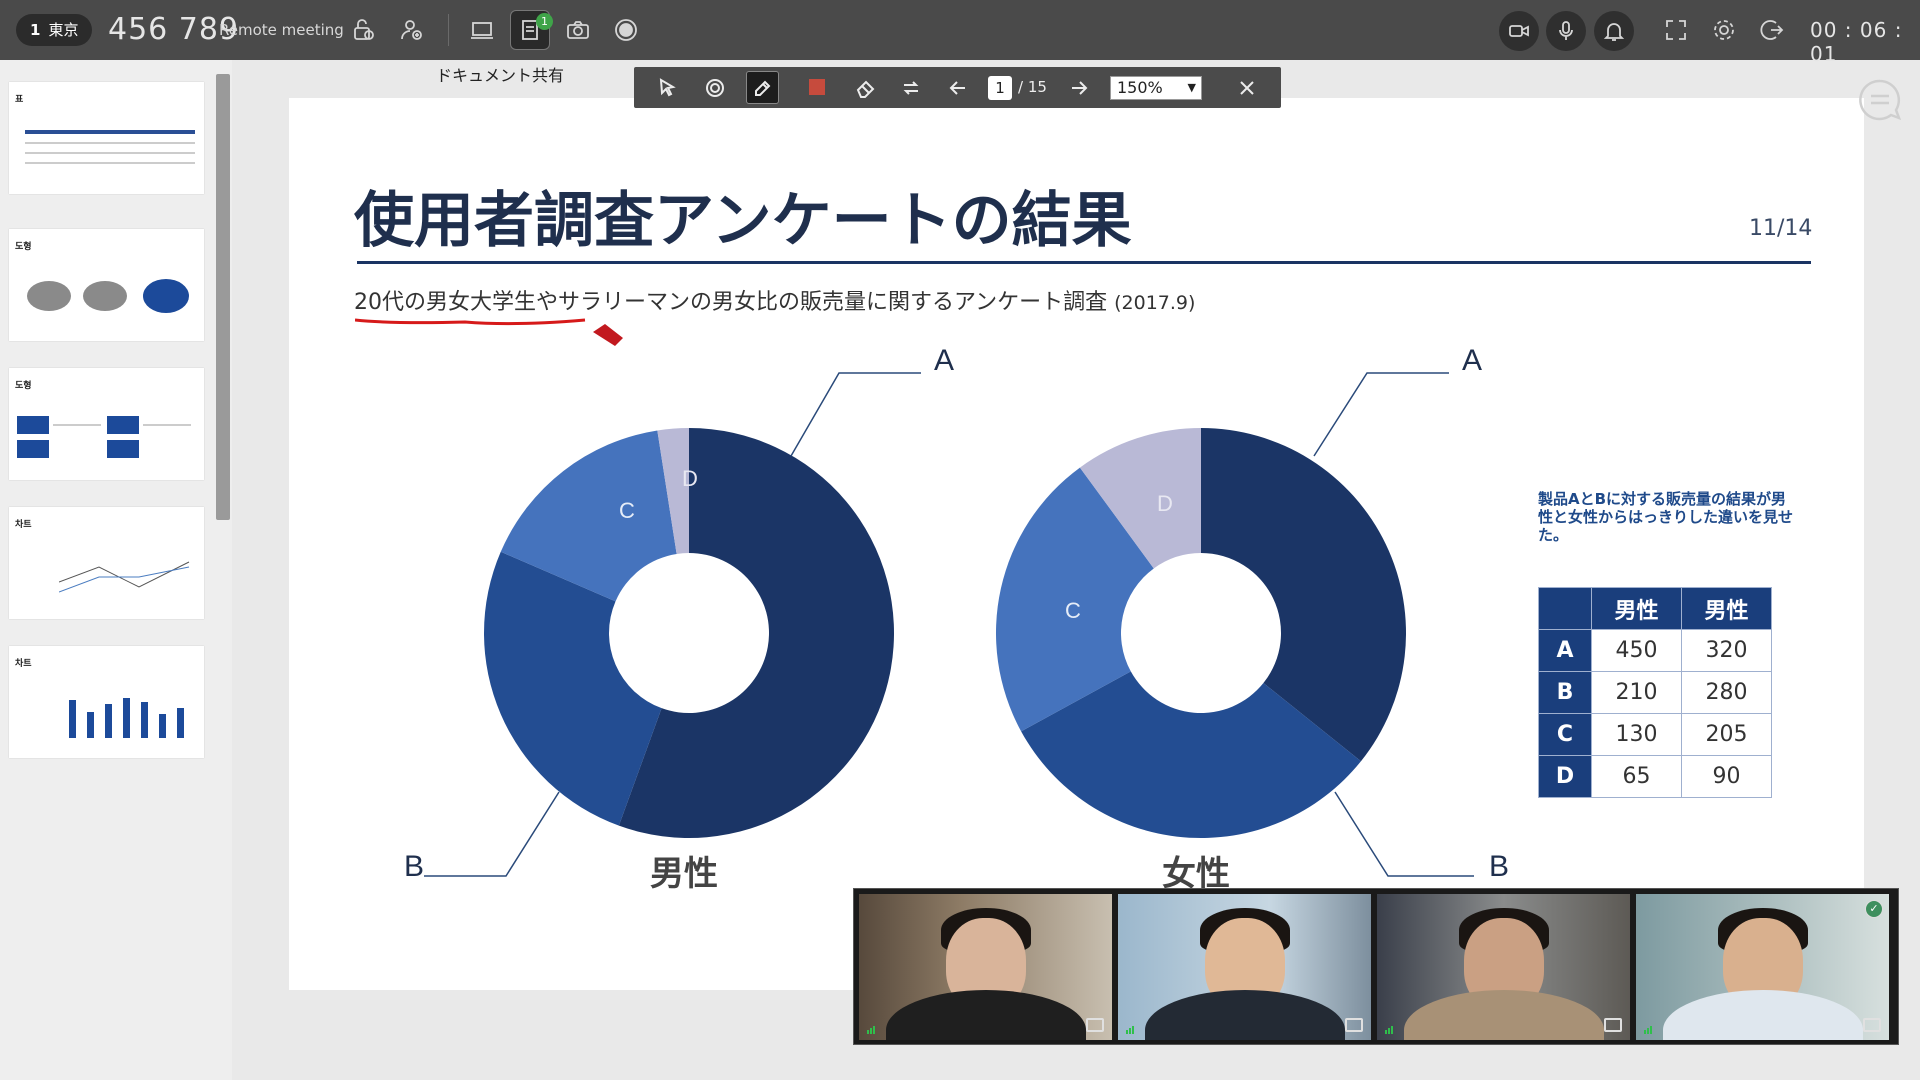 This screenshot has height=1080, width=1920. I want to click on video-toggle-button, so click(1519, 31).